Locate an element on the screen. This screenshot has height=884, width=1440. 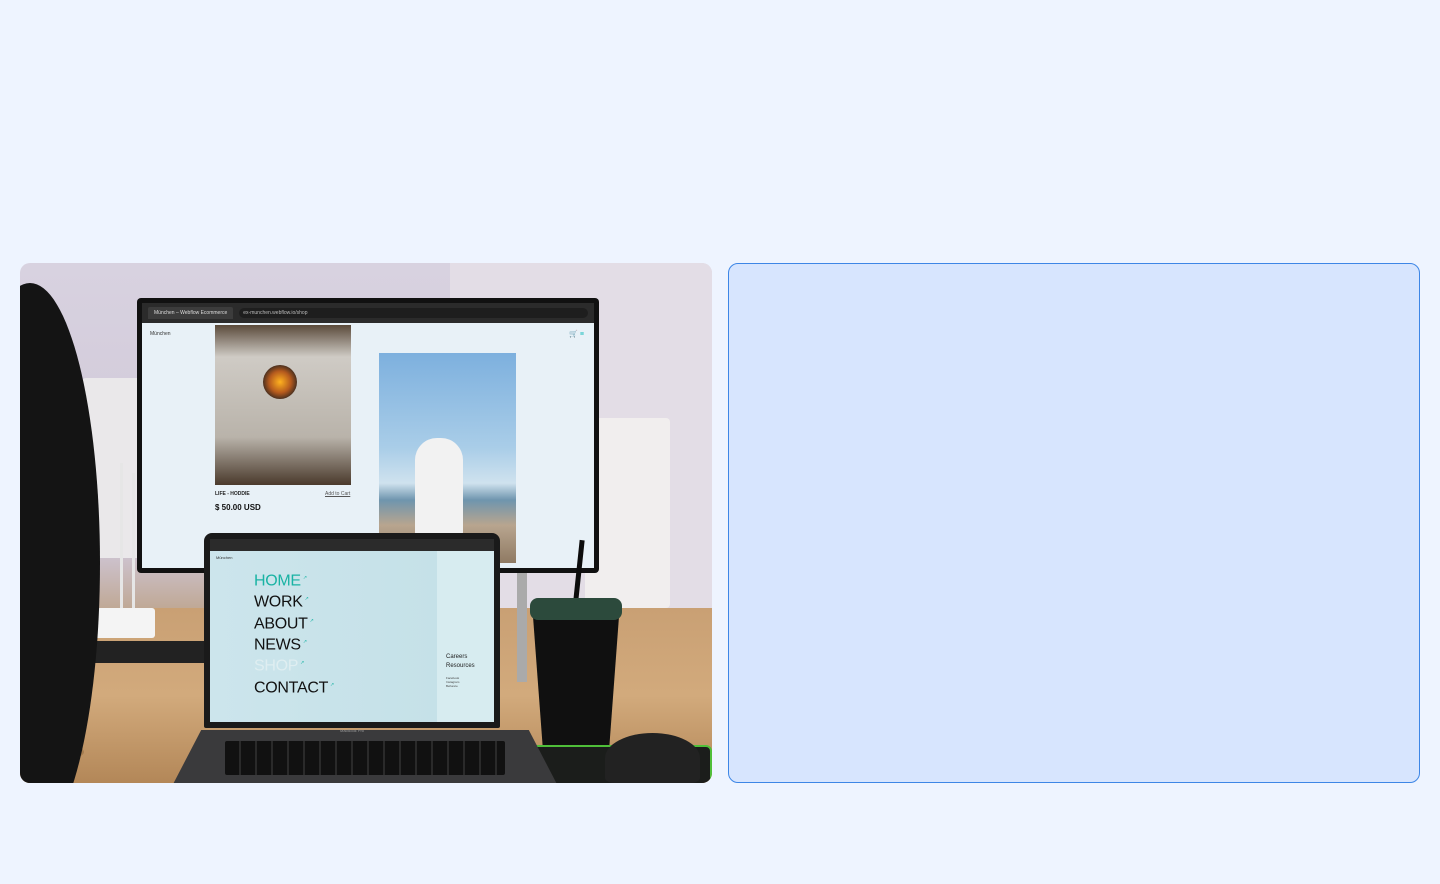
menu-item-home: HOME ↗ is located at coordinates (280, 581).